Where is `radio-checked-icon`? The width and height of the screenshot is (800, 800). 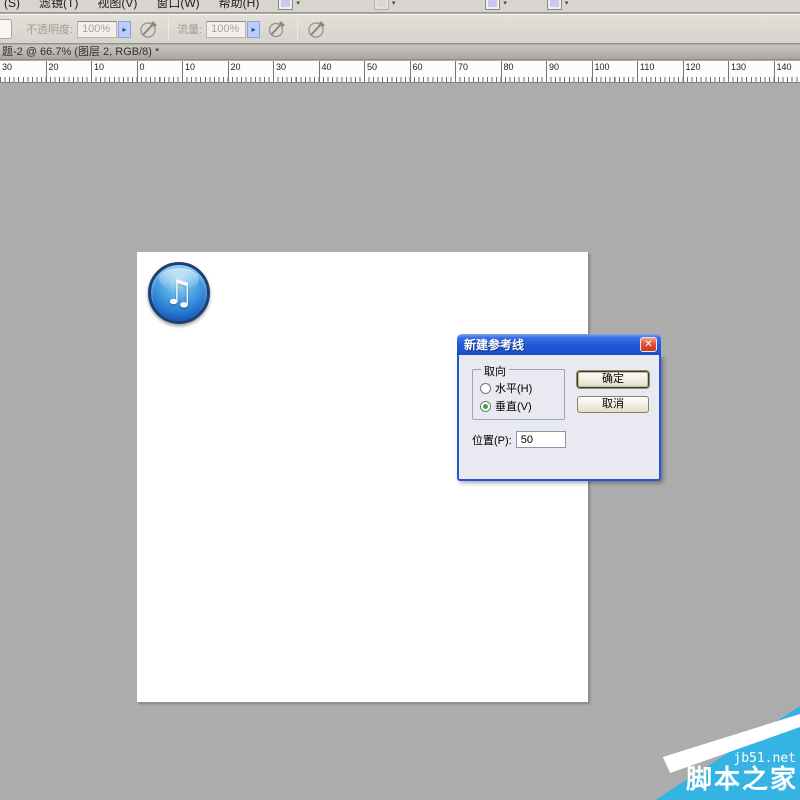 radio-checked-icon is located at coordinates (485, 406).